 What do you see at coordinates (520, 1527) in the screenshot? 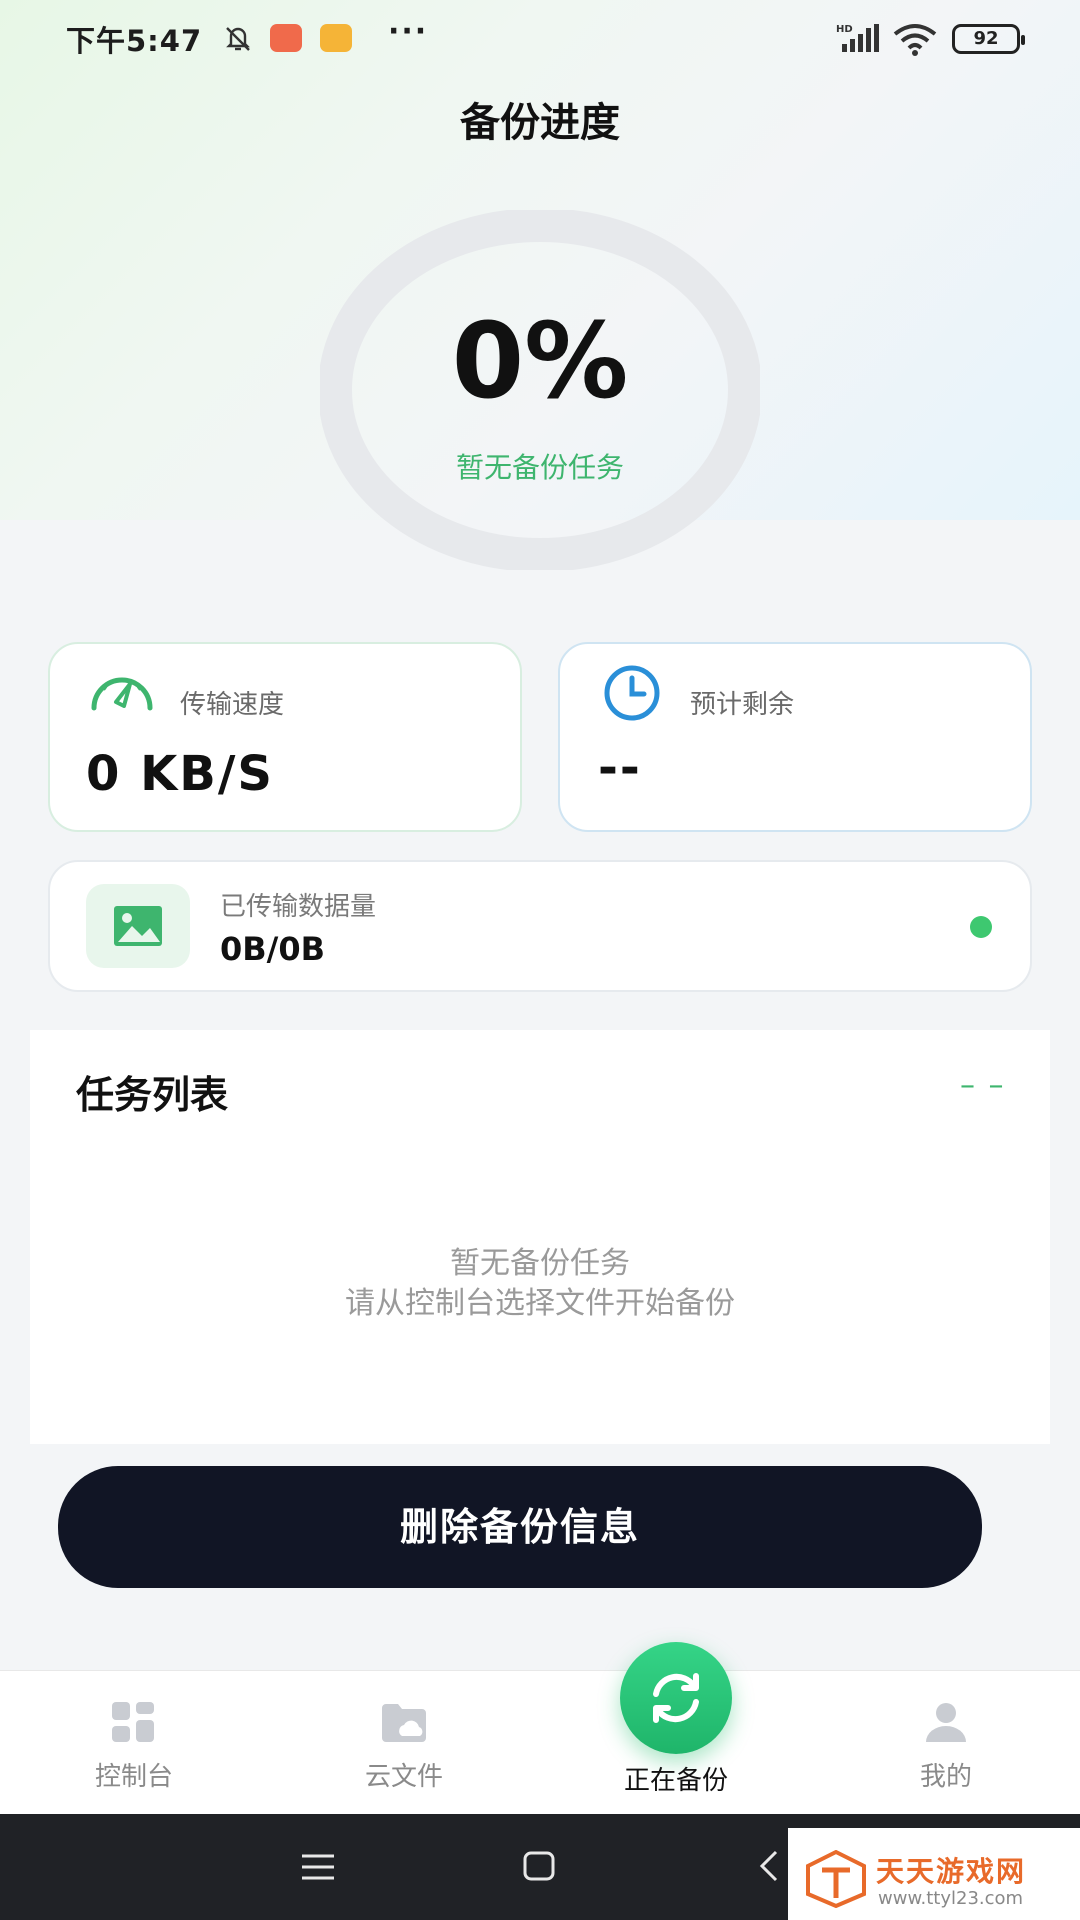
I see `delete-backup-info-button: 删除备份信息` at bounding box center [520, 1527].